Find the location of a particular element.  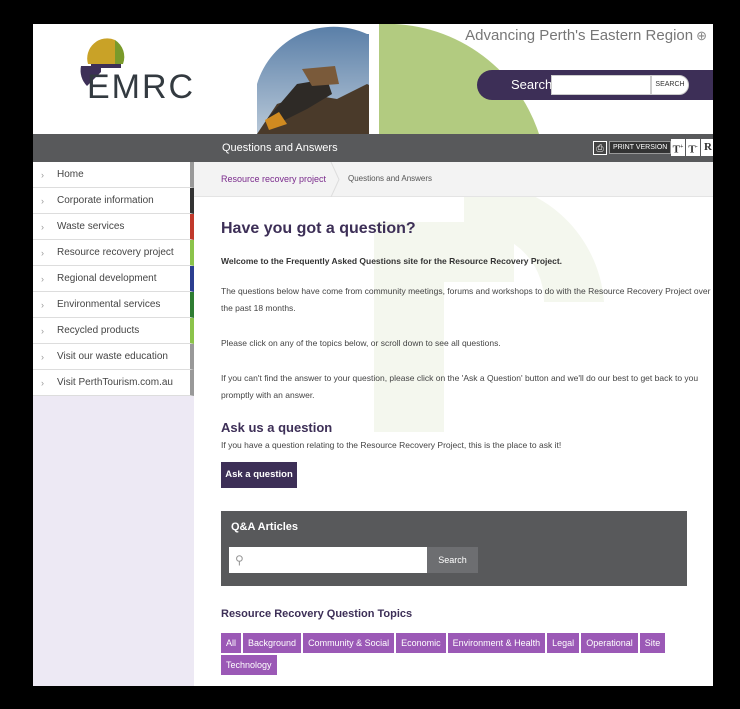

page-title: Questions and Answers is located at coordinates (280, 148).